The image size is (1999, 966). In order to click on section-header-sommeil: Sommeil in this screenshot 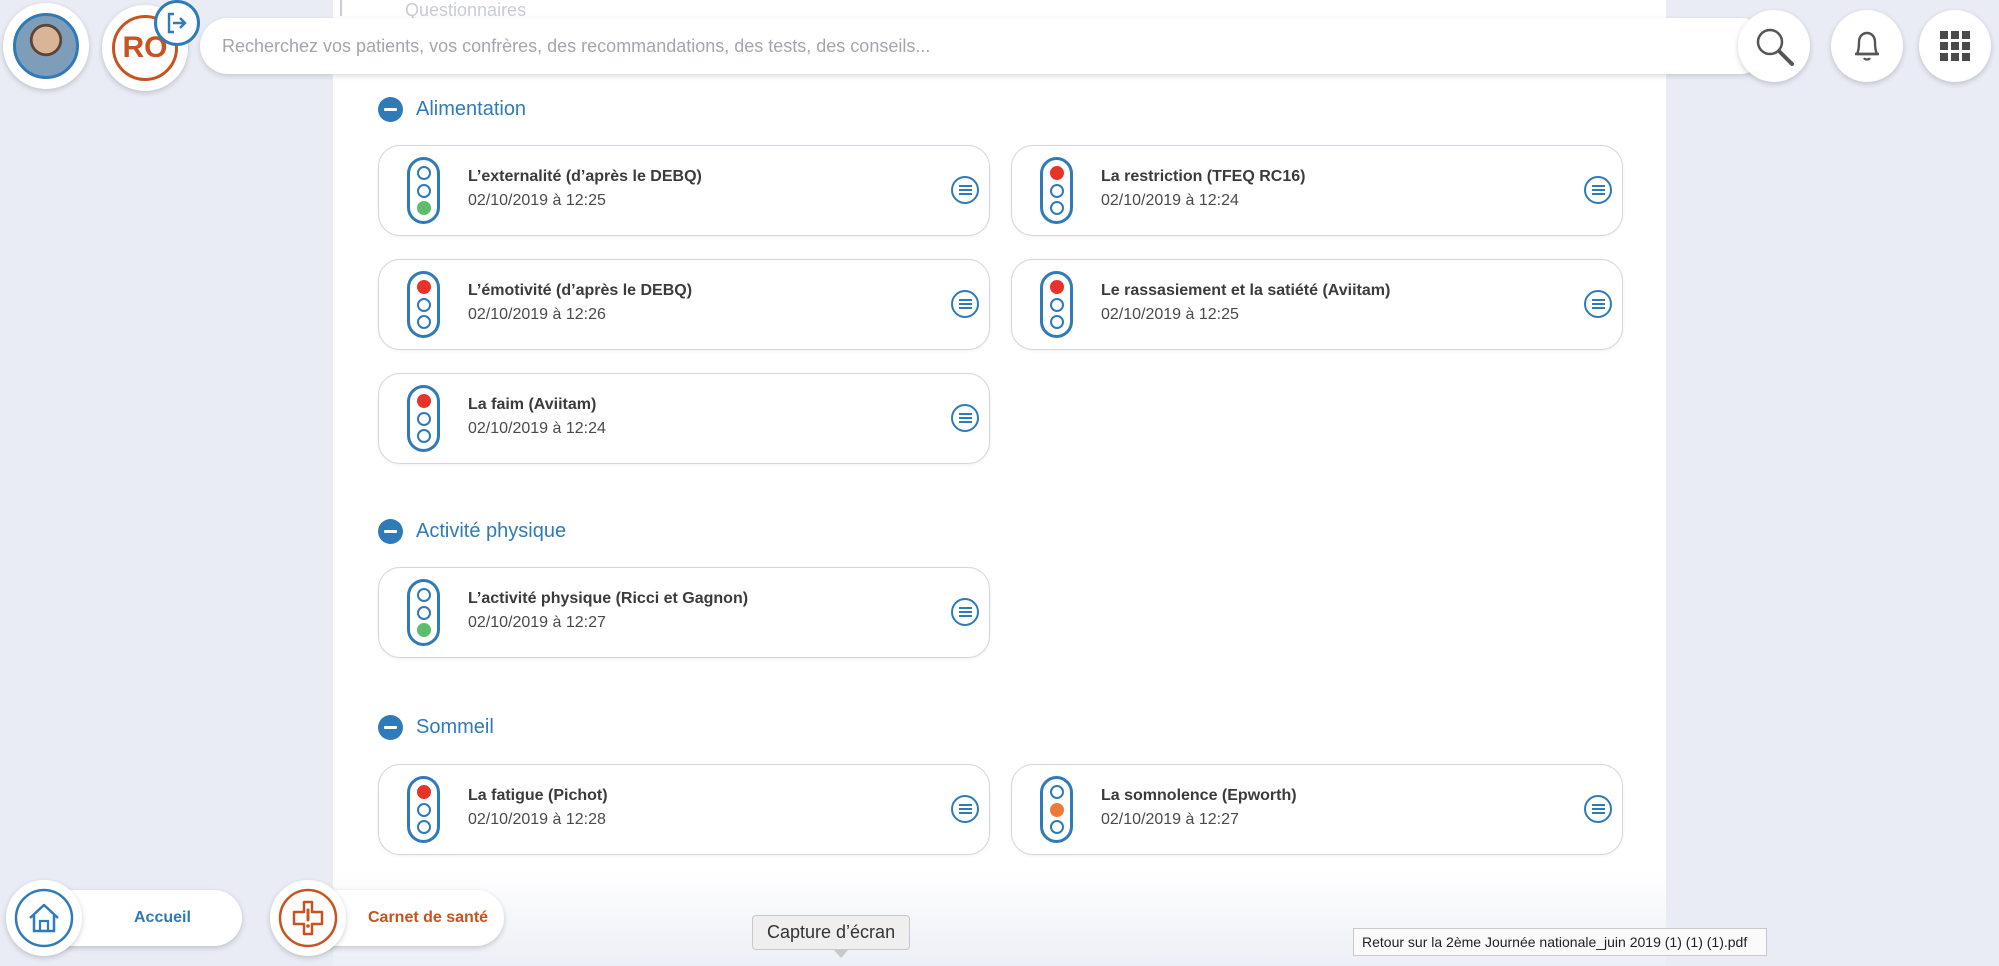, I will do `click(436, 727)`.